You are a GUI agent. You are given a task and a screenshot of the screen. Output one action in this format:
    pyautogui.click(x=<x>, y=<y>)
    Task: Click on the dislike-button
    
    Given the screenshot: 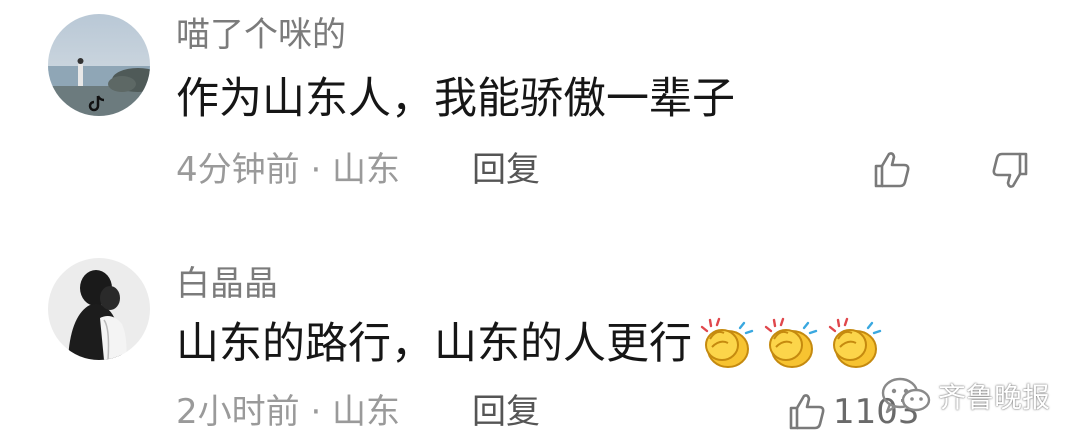 What is the action you would take?
    pyautogui.click(x=1010, y=172)
    